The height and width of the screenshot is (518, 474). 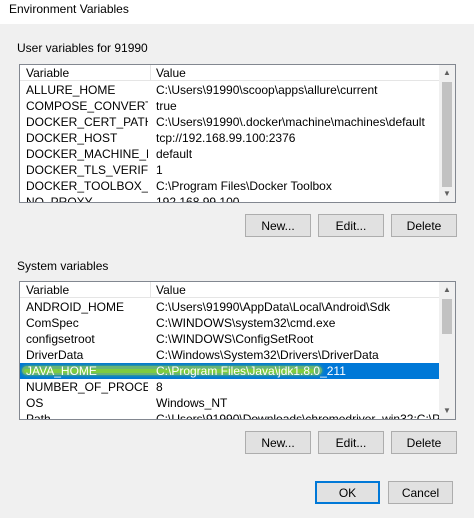 I want to click on variable-name: DOCKER_CERT_PATH, so click(x=87, y=122).